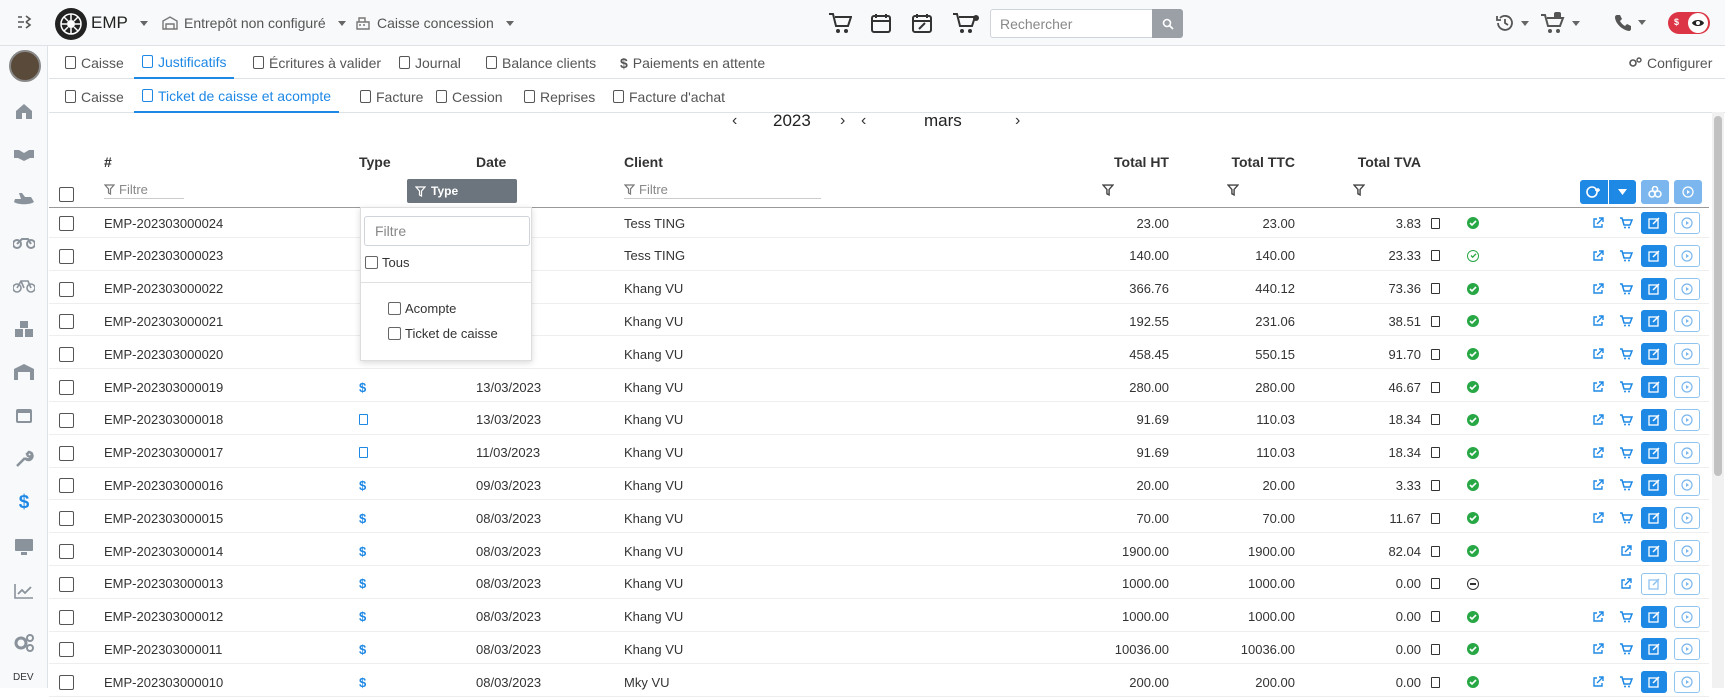 The height and width of the screenshot is (697, 1725). I want to click on subtab-facture-achat: Facture d'achat, so click(669, 96).